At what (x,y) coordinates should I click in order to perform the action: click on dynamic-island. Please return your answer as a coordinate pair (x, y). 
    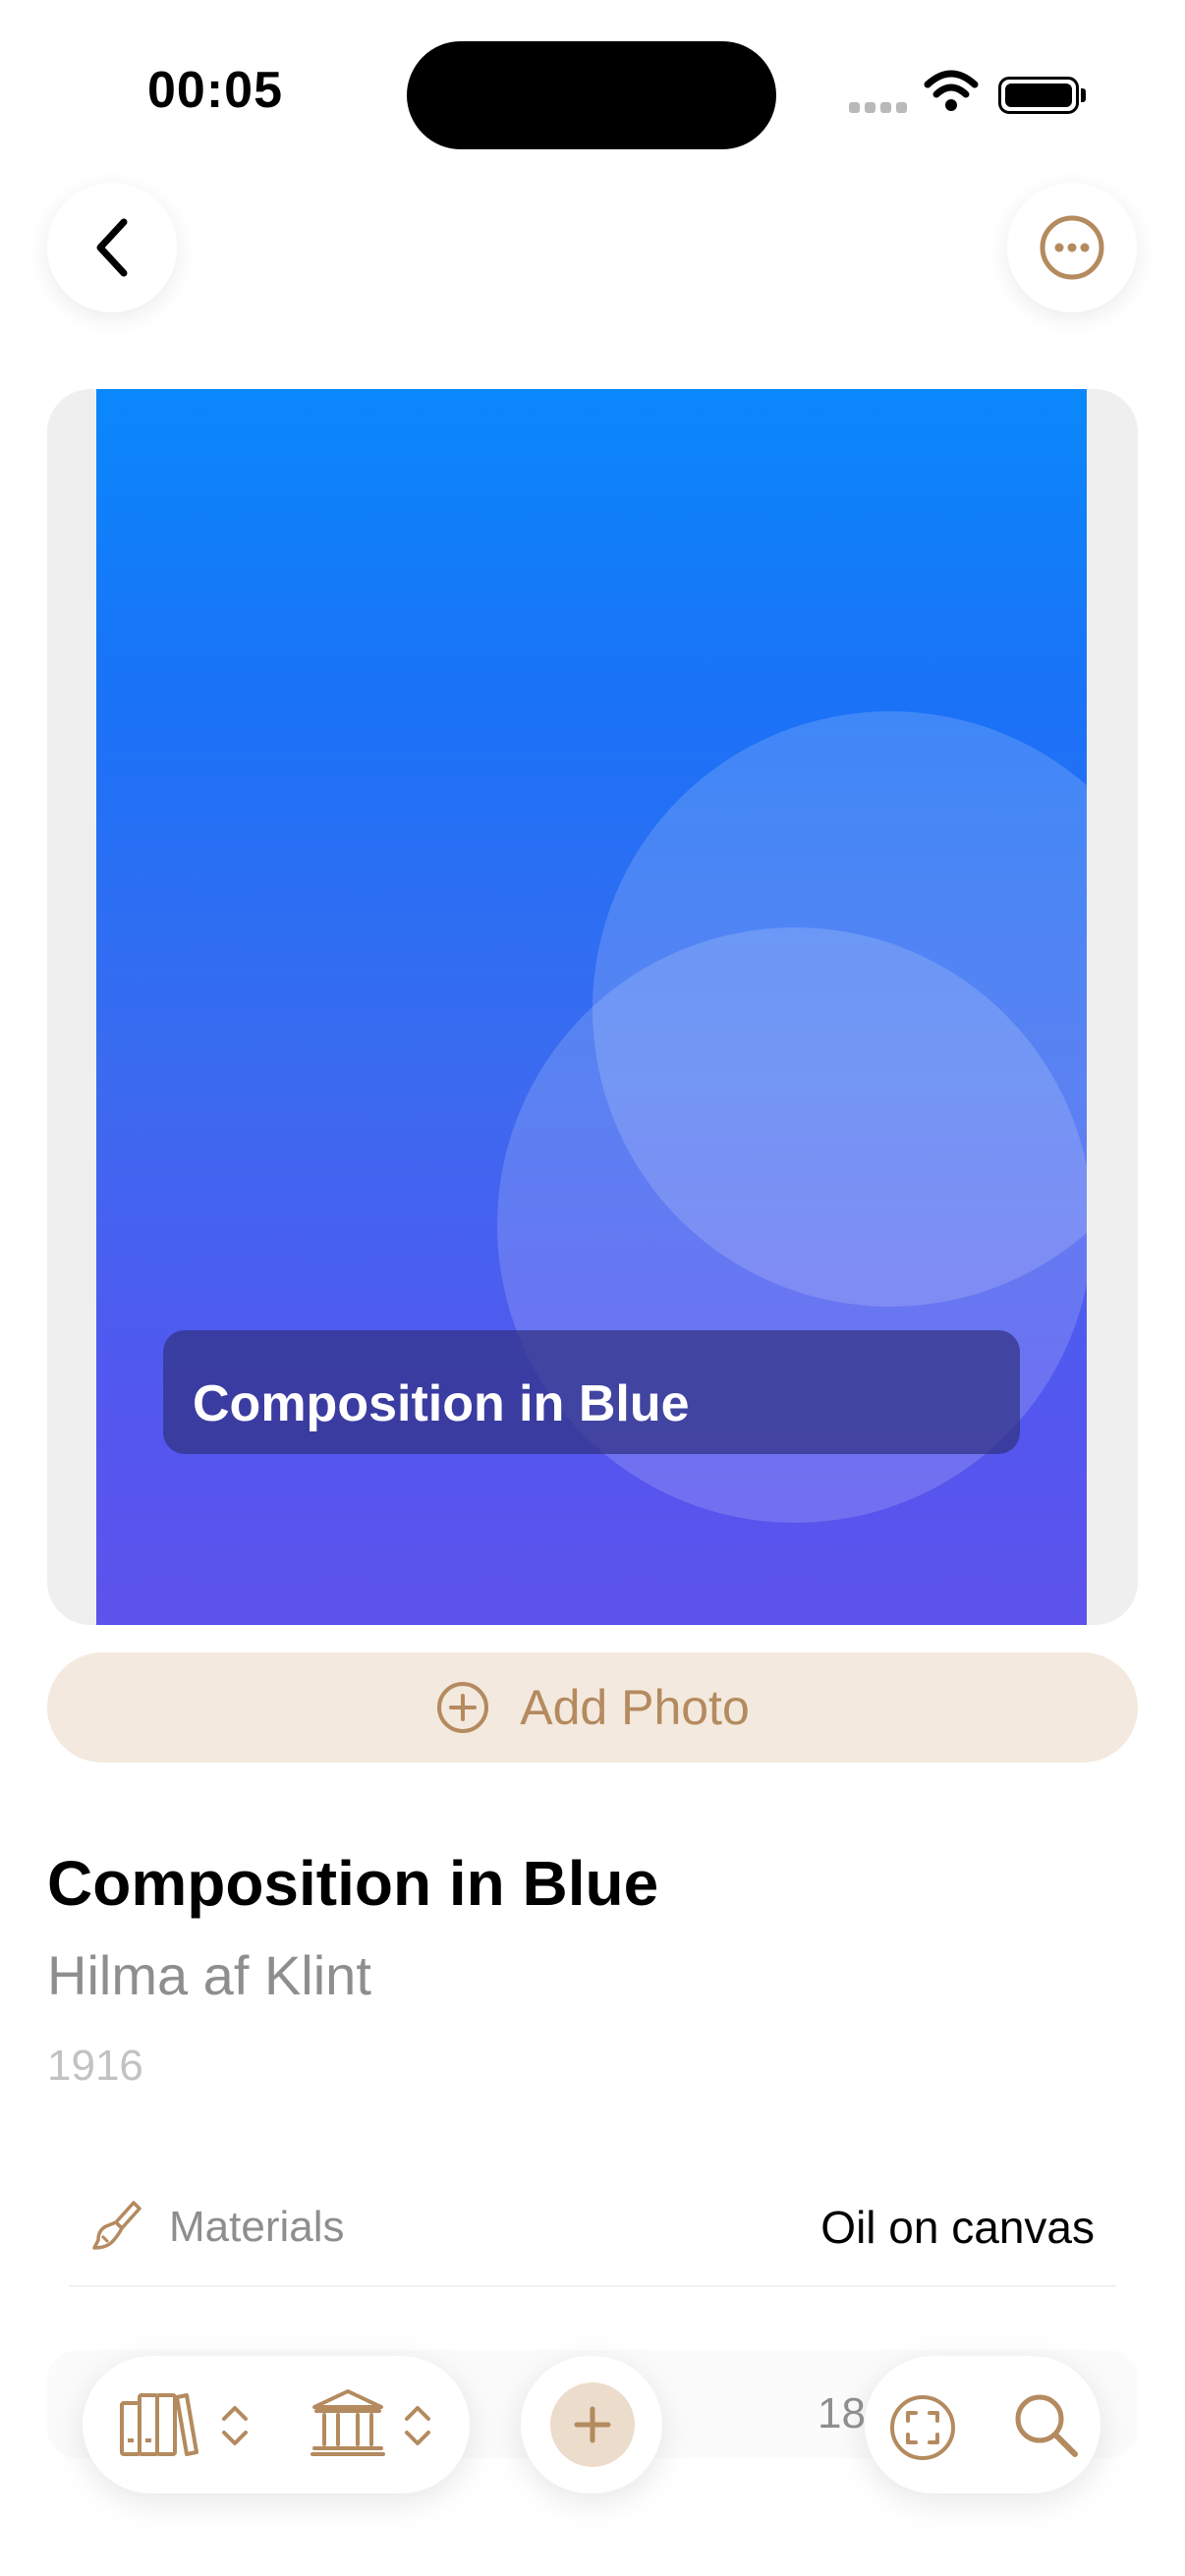
    Looking at the image, I should click on (592, 95).